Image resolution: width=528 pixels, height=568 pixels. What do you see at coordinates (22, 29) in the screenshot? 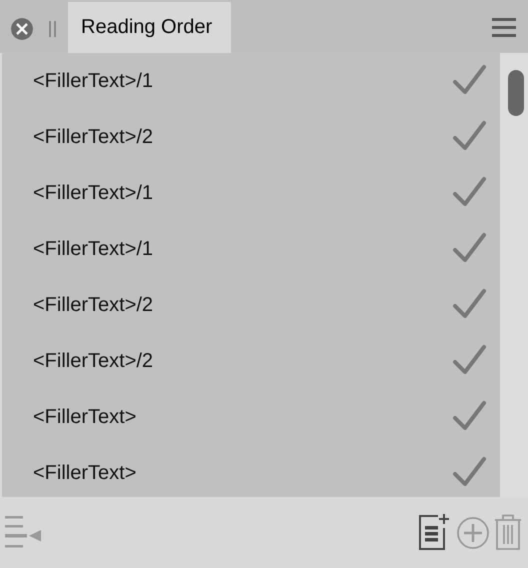
I see `close-icon` at bounding box center [22, 29].